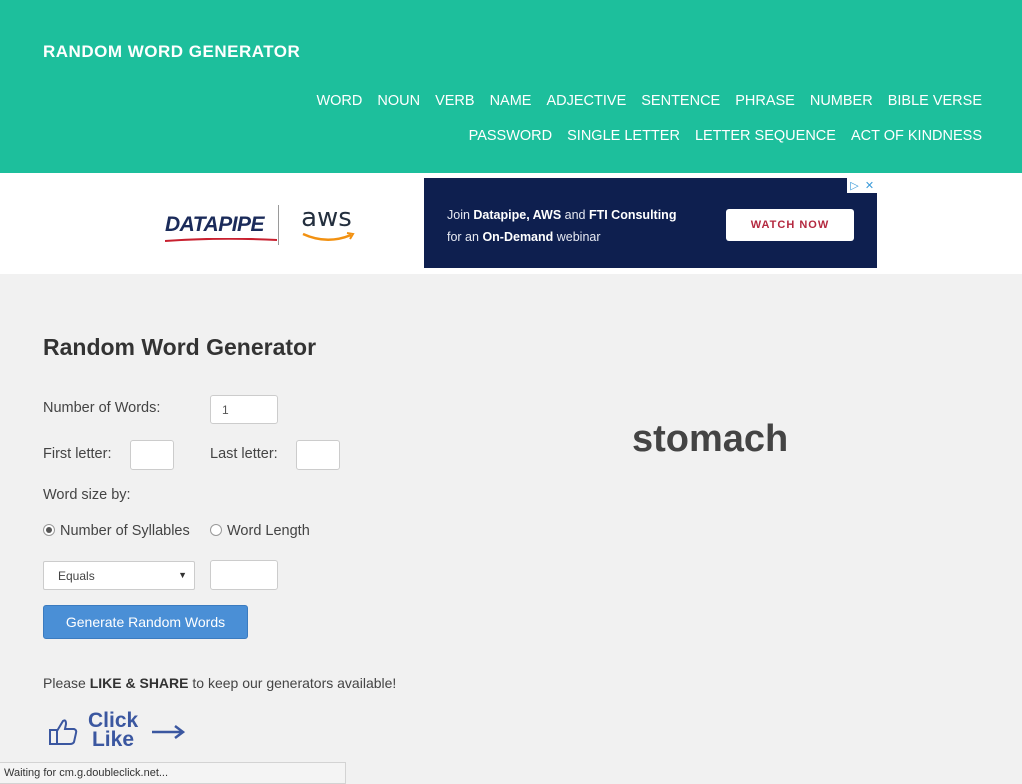  What do you see at coordinates (244, 409) in the screenshot?
I see `num-words-input` at bounding box center [244, 409].